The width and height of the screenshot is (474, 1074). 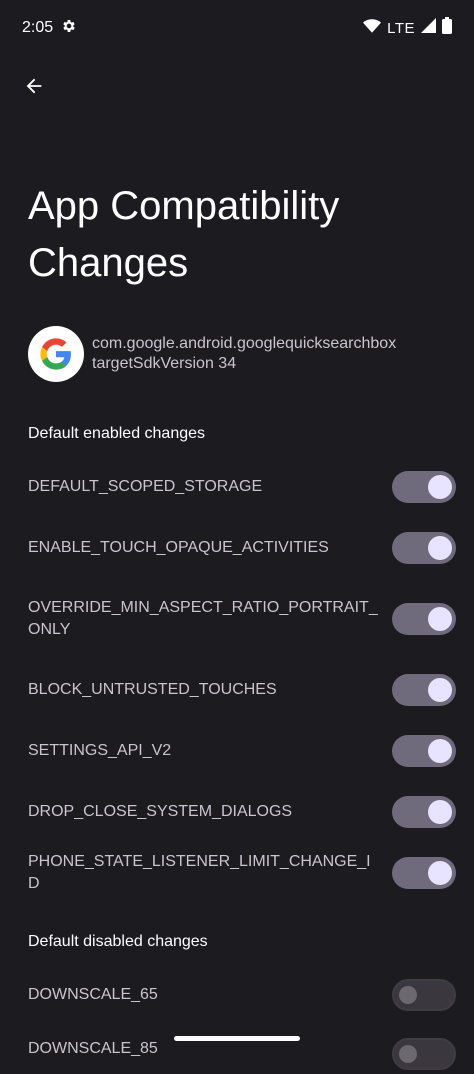 I want to click on change-row-enable-touch-opaque-activities: ENABLE_TOUCH_OPAQUE_ACTIVITIES, so click(x=237, y=548).